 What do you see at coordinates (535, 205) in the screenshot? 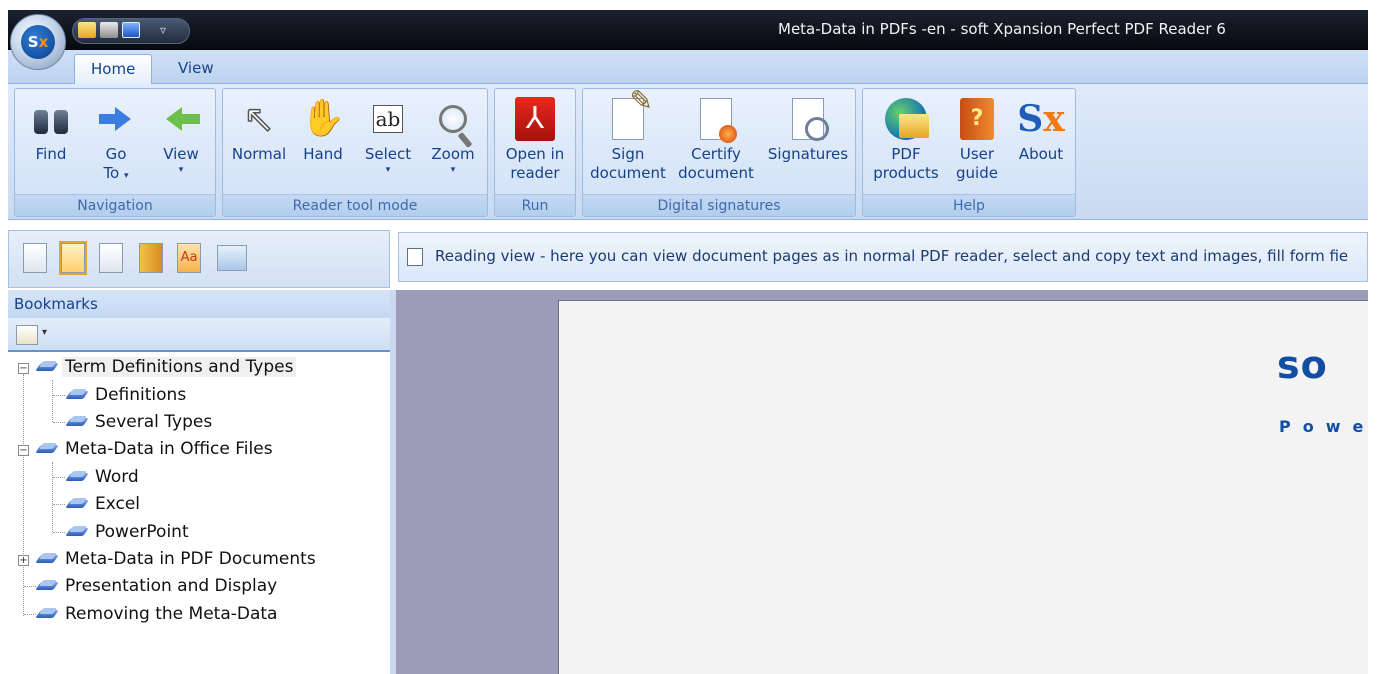
I see `run-group-label: Run` at bounding box center [535, 205].